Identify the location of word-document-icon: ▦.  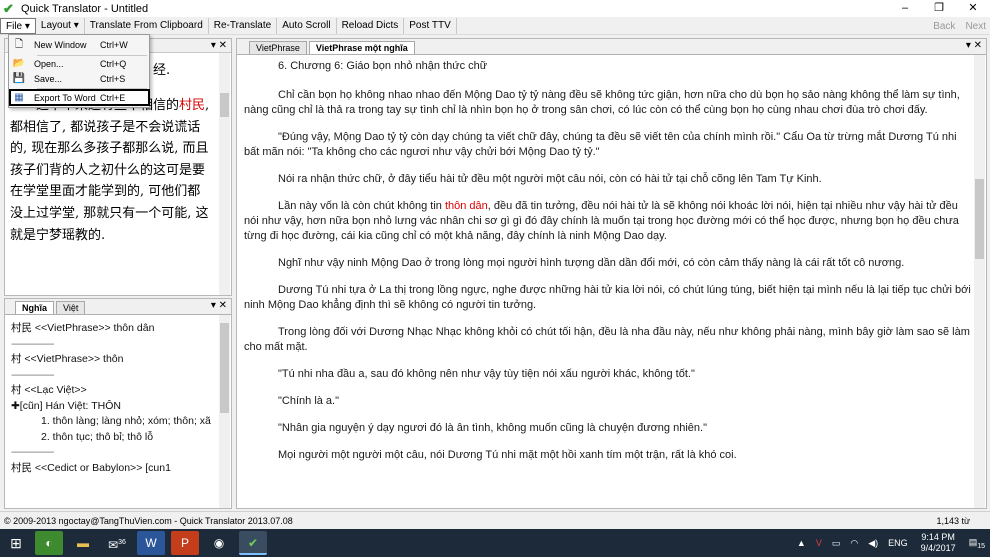
(19, 97).